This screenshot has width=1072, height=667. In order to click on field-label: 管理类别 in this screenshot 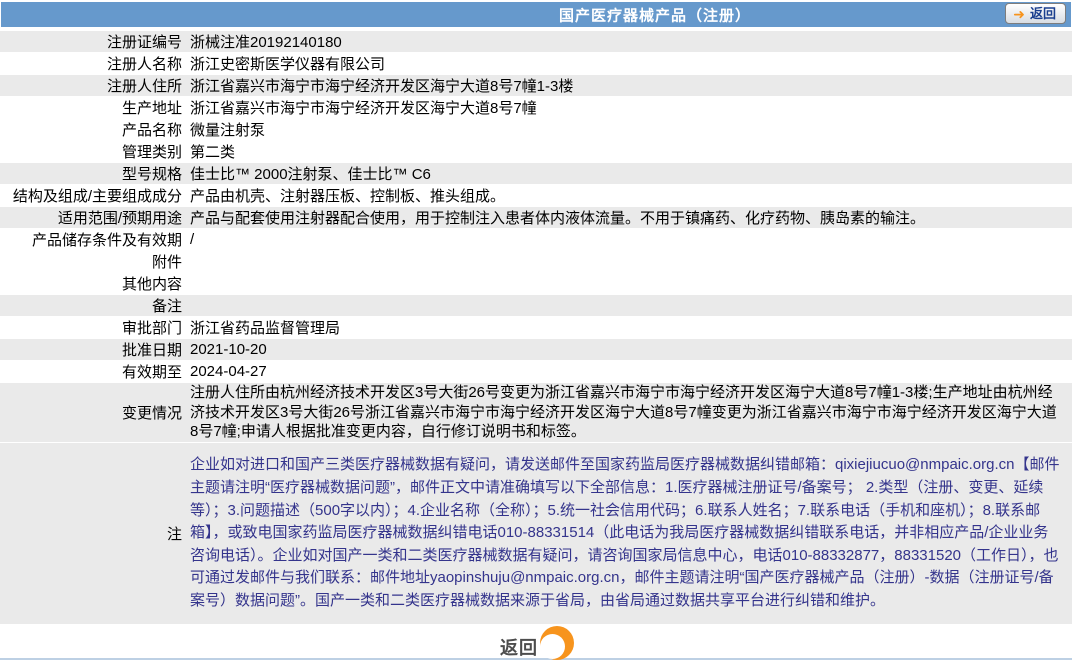, I will do `click(151, 152)`.